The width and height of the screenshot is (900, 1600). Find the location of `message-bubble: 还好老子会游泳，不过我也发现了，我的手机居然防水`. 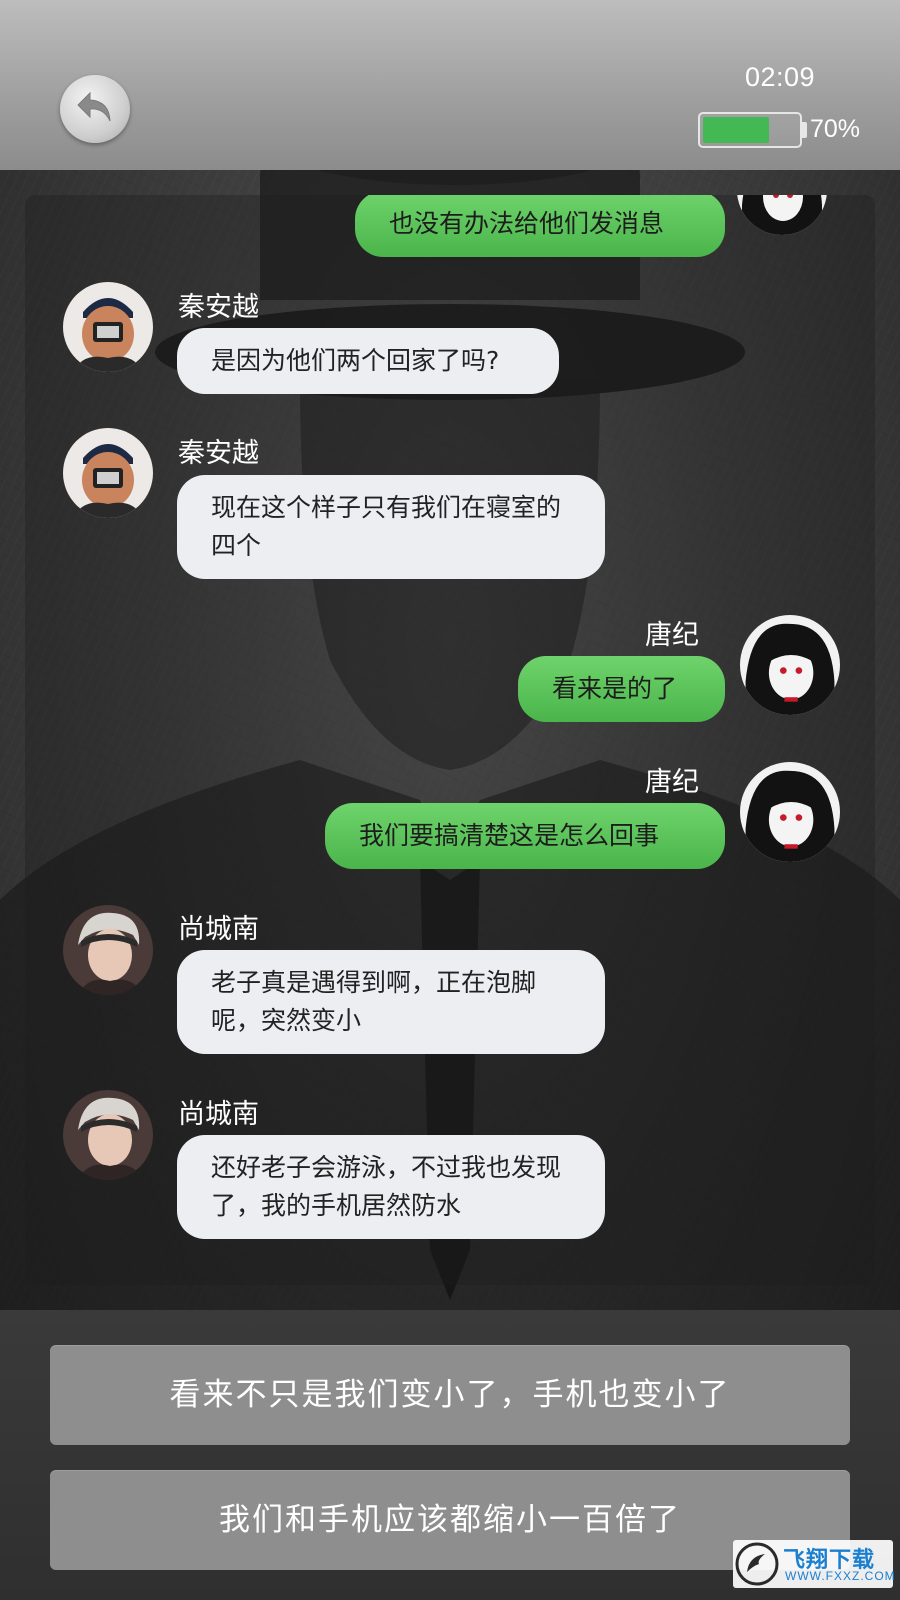

message-bubble: 还好老子会游泳，不过我也发现了，我的手机居然防水 is located at coordinates (391, 1187).